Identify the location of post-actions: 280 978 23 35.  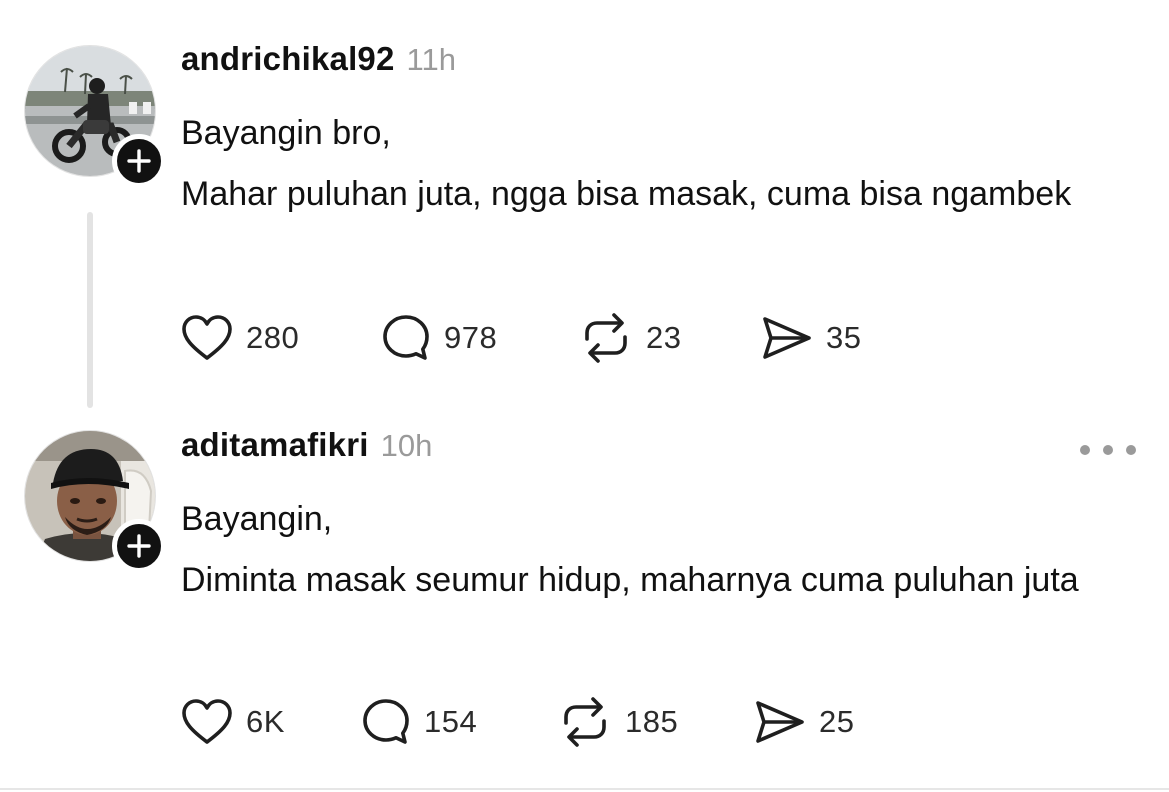
(581, 338).